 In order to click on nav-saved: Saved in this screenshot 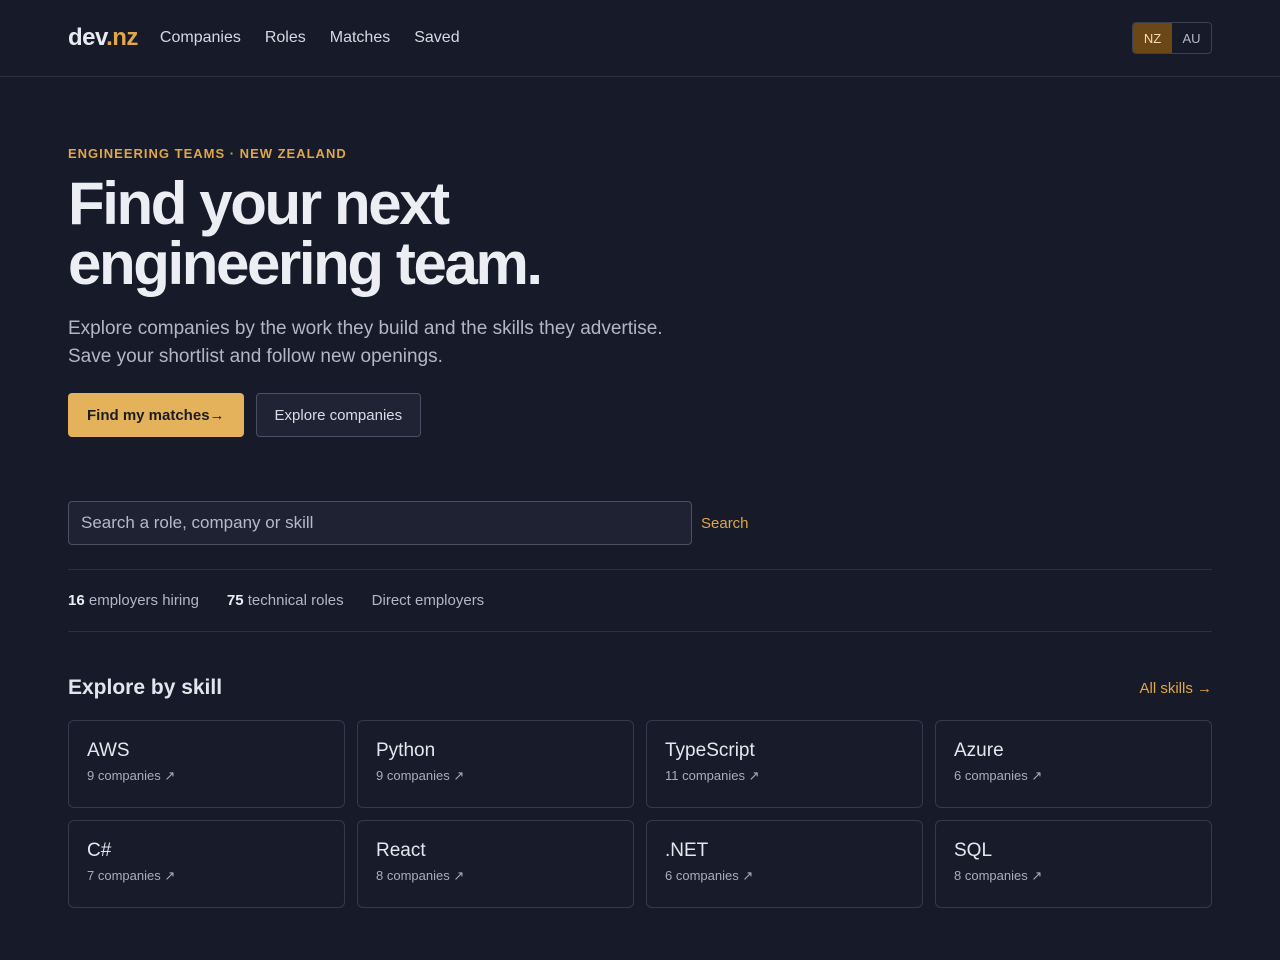, I will do `click(436, 38)`.